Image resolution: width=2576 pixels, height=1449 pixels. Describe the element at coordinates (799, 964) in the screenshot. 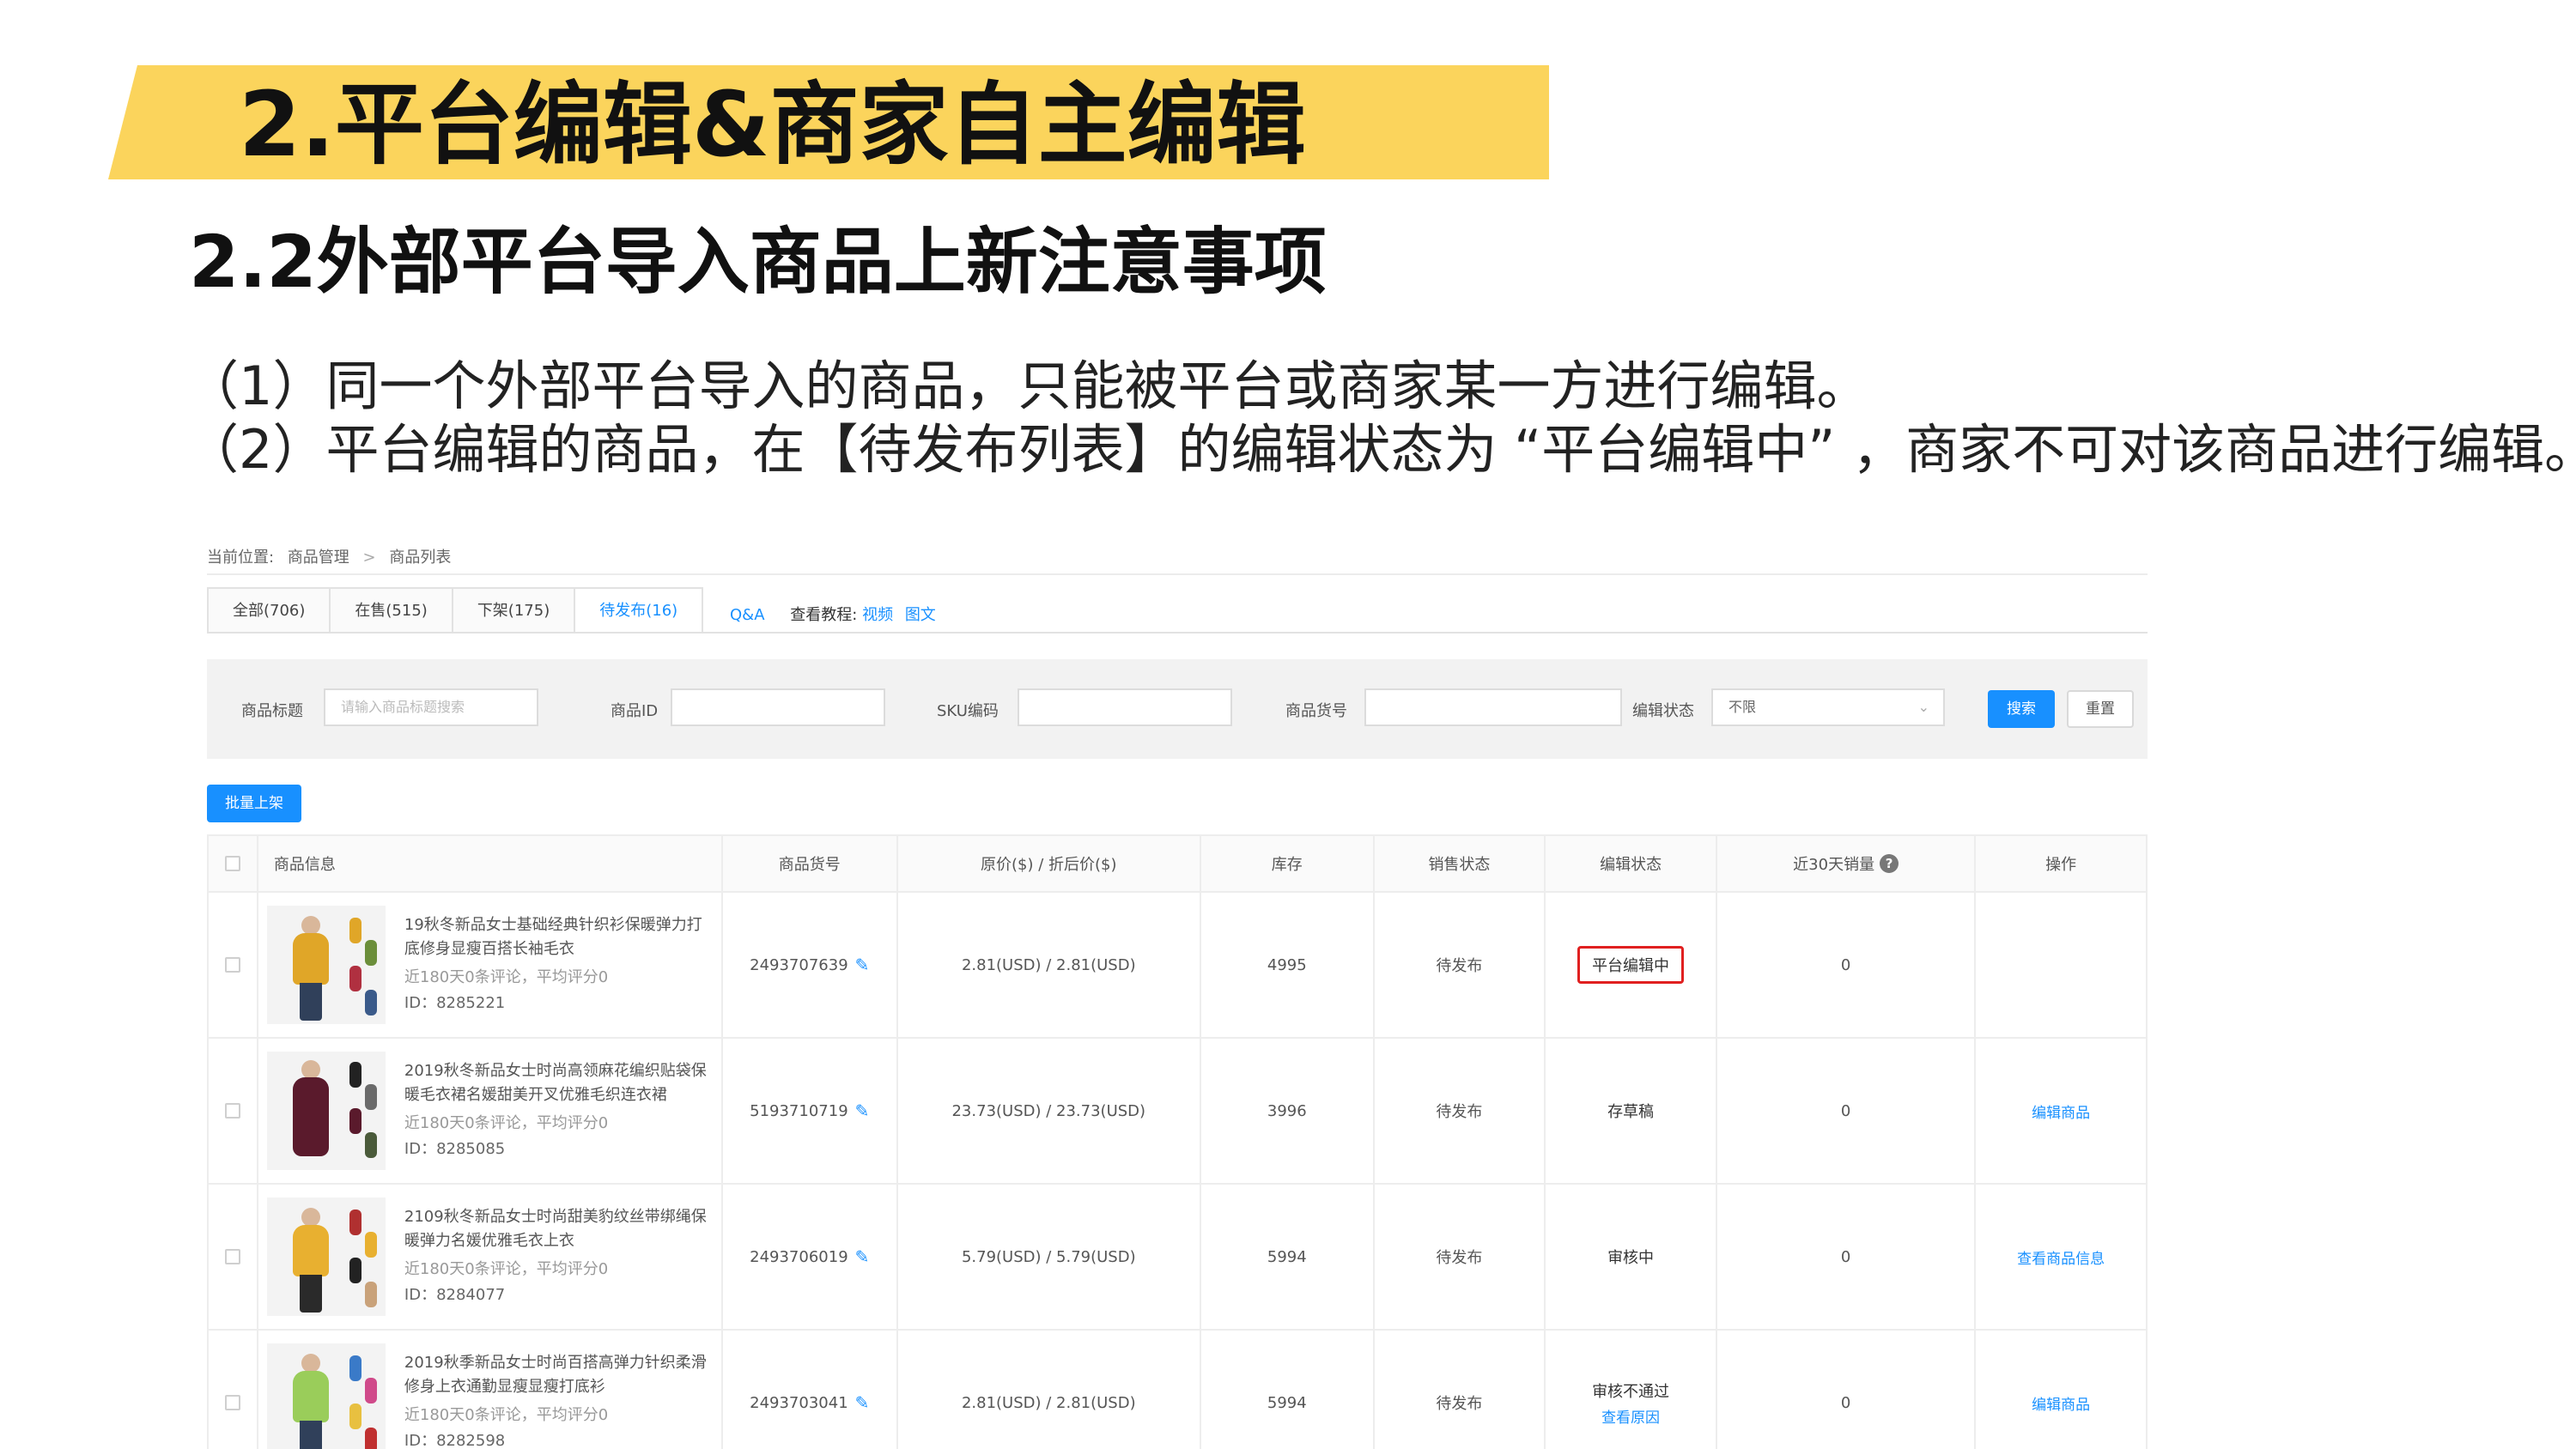

I see `sku-value: 2493707639` at that location.